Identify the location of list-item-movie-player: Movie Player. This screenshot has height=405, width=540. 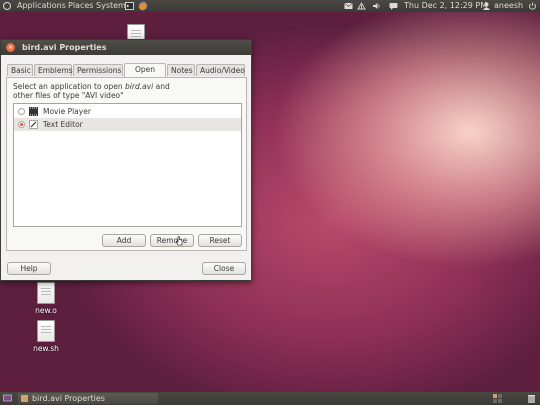
(127, 111).